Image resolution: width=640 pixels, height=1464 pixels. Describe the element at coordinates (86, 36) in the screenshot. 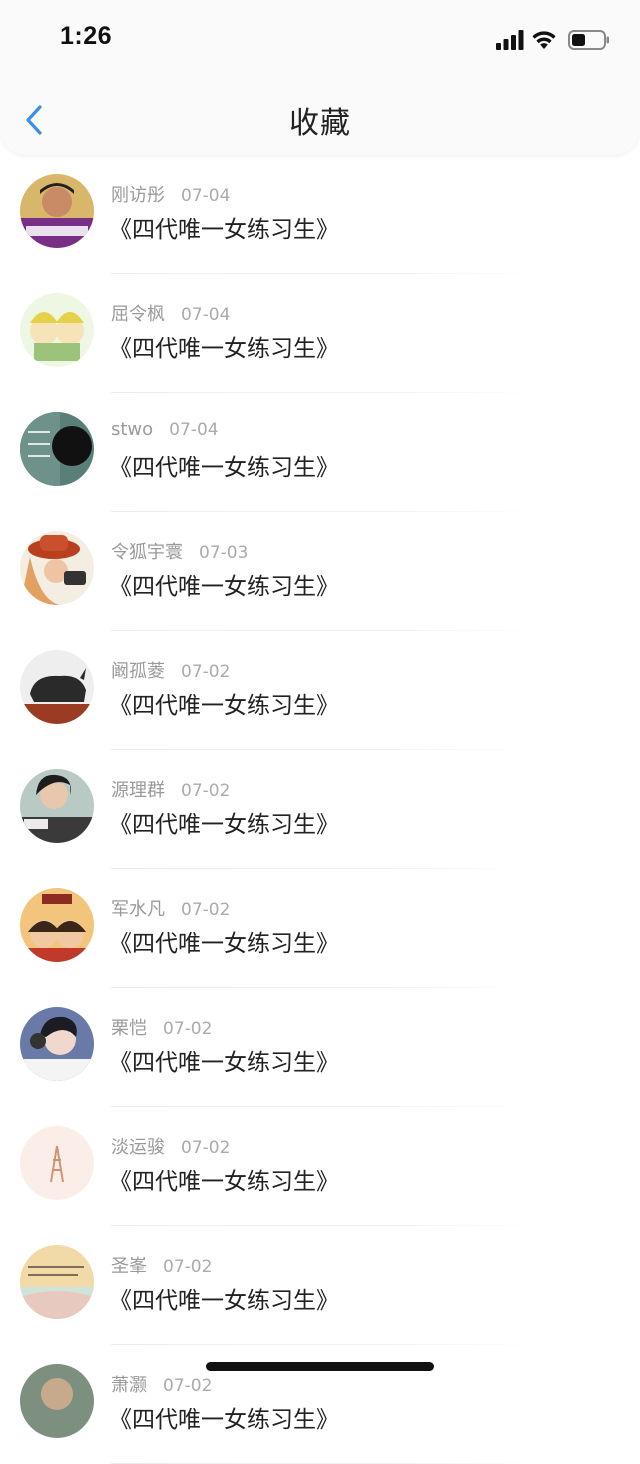

I see `status-time: 1:26` at that location.